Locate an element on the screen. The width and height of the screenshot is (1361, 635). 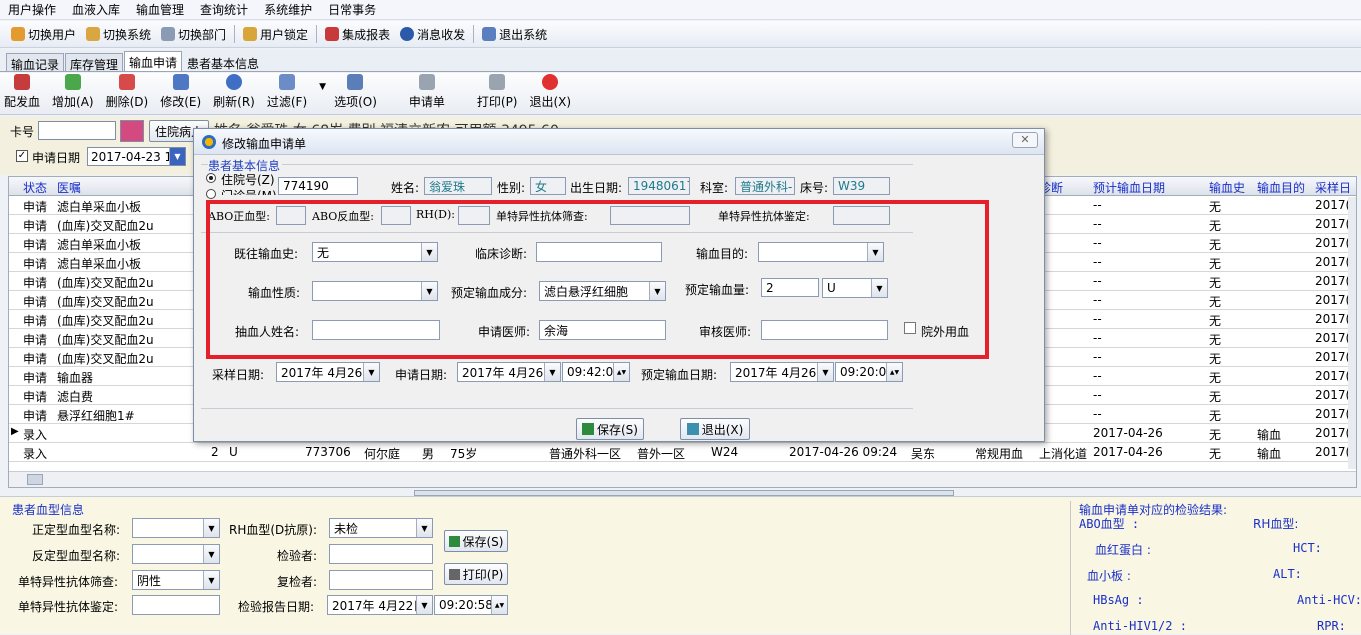
alt-label: ALT: is located at coordinates (1287, 574).